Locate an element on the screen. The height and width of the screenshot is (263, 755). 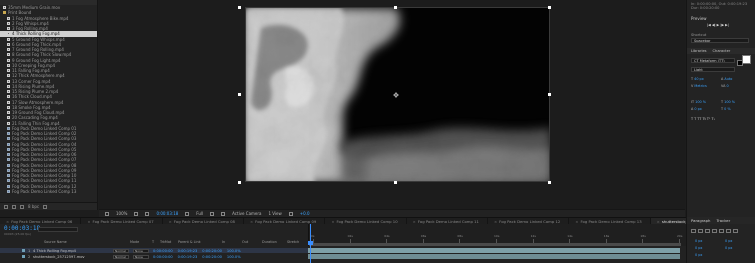
leading-field: A Auto is located at coordinates (726, 79).